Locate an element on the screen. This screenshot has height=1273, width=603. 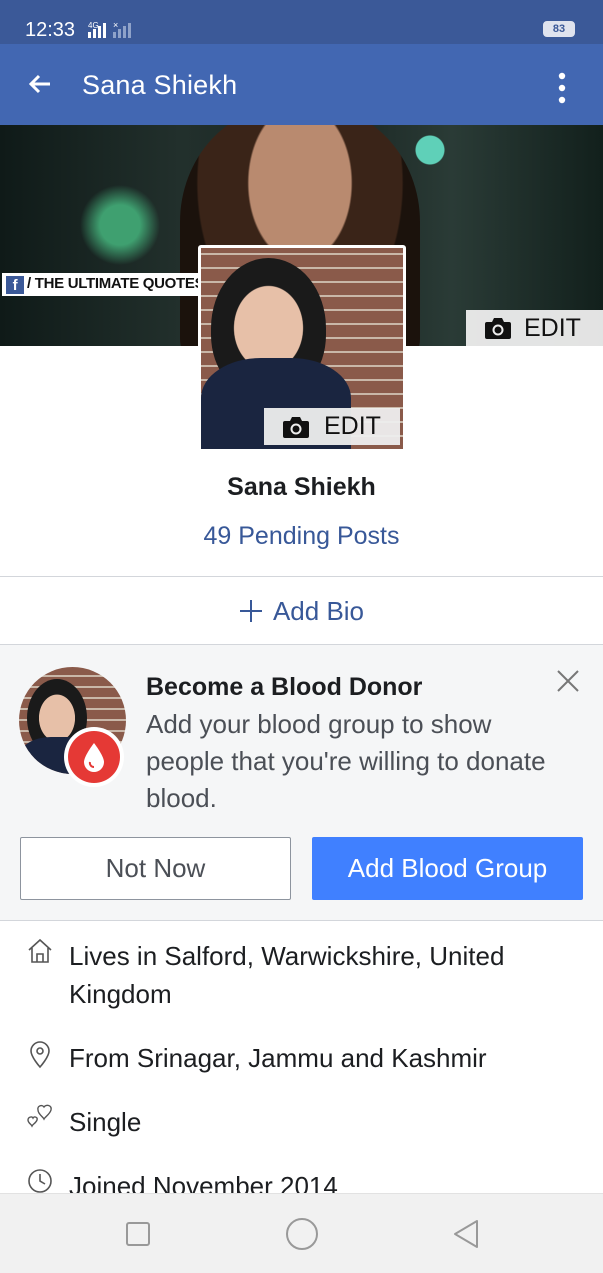
app-bar: Sana Shiekh is located at coordinates (301, 84).